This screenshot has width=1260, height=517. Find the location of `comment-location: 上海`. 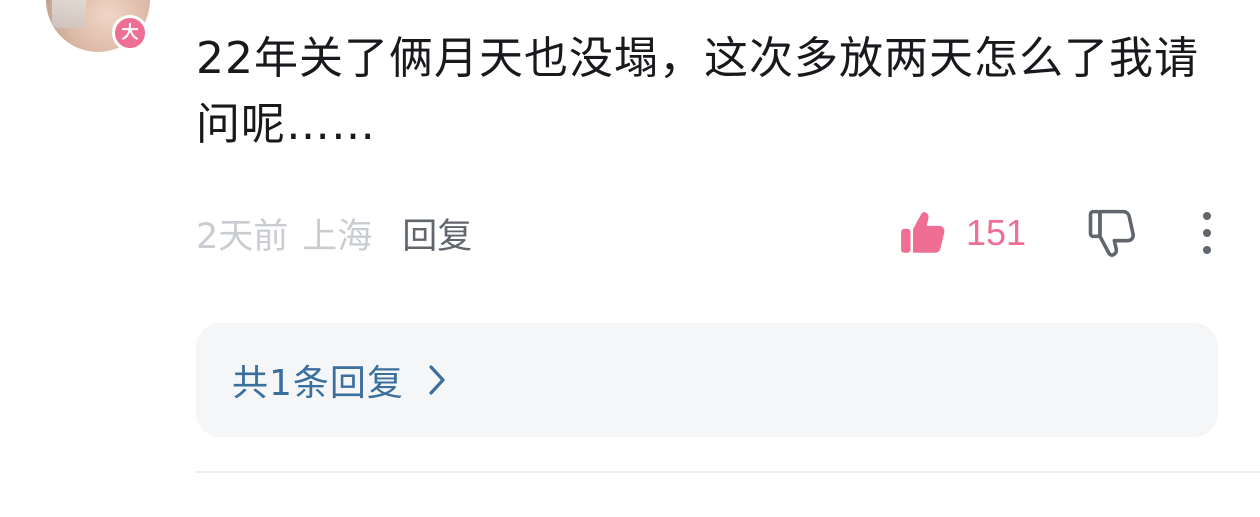

comment-location: 上海 is located at coordinates (337, 236).